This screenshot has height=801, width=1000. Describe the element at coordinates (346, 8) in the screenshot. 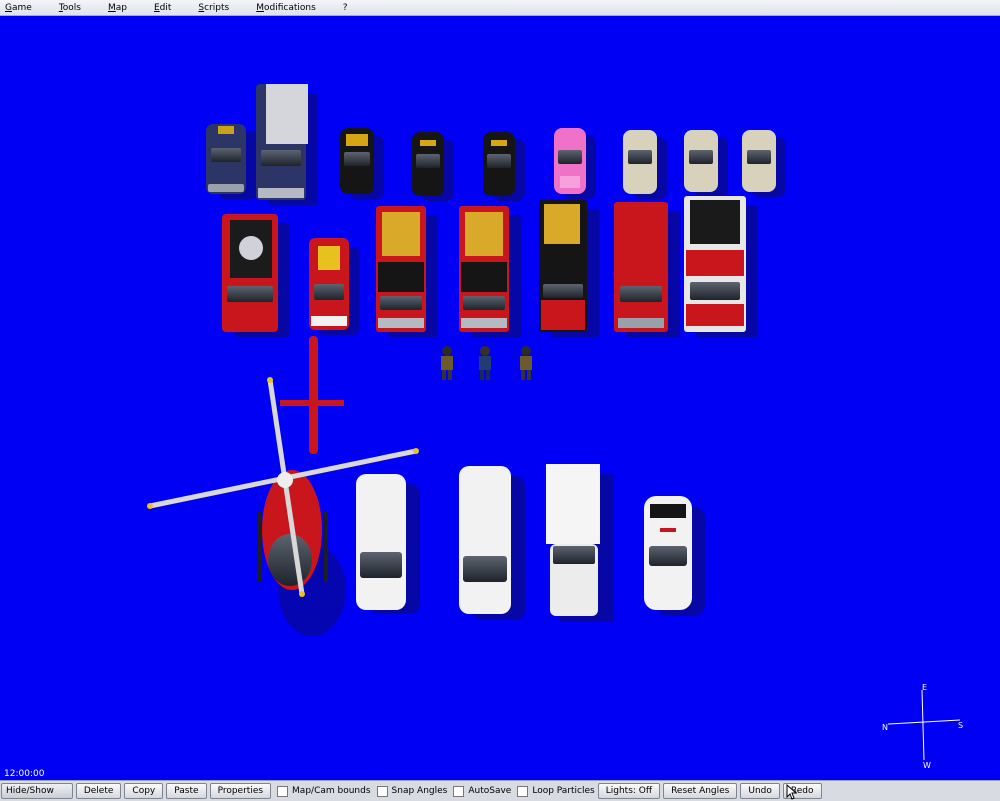

I see `menu-help: ?` at that location.